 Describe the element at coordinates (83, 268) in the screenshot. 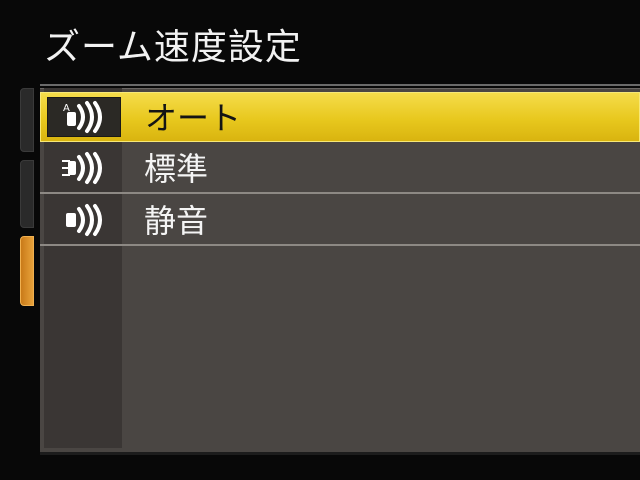

I see `icon-column` at that location.